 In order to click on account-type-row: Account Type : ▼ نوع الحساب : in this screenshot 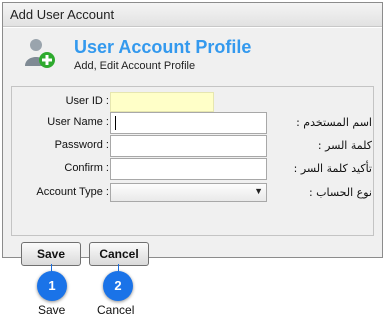, I will do `click(192, 193)`.